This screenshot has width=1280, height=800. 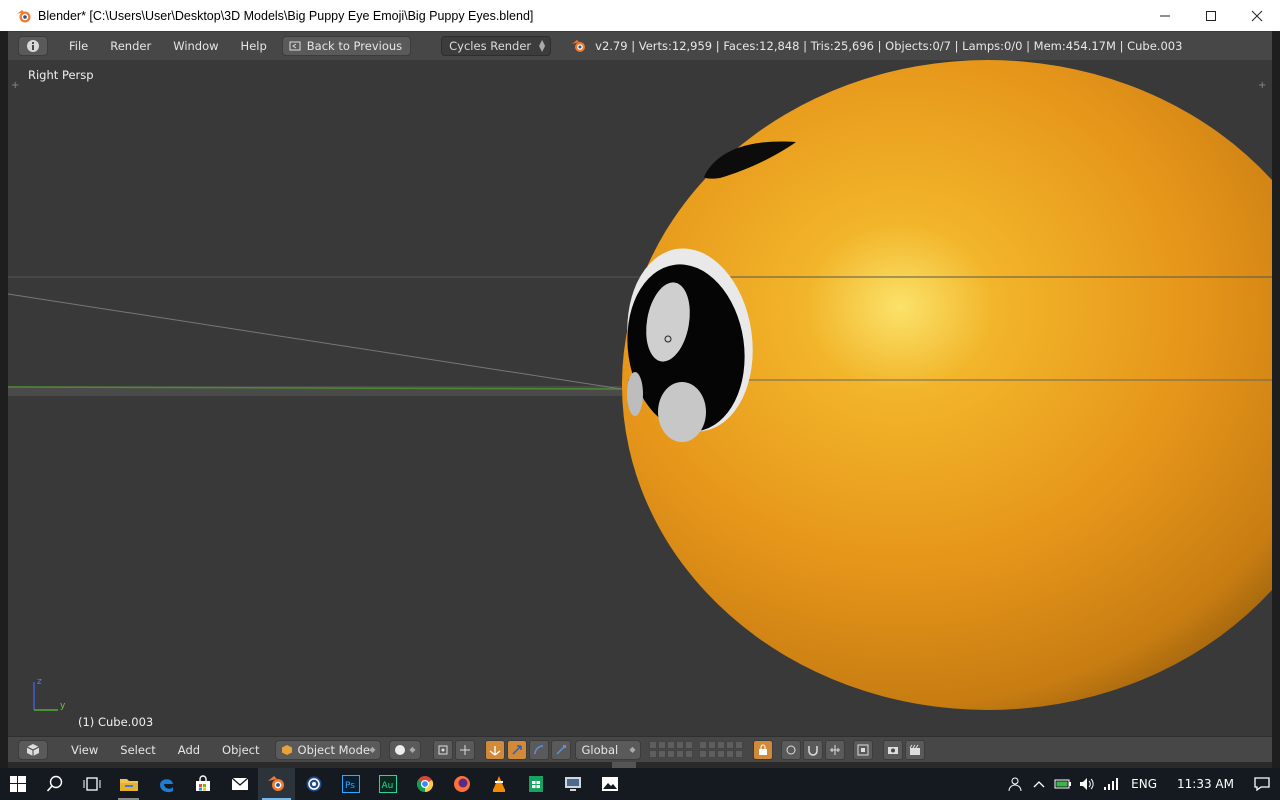 I want to click on maximize-icon, so click(x=1211, y=15).